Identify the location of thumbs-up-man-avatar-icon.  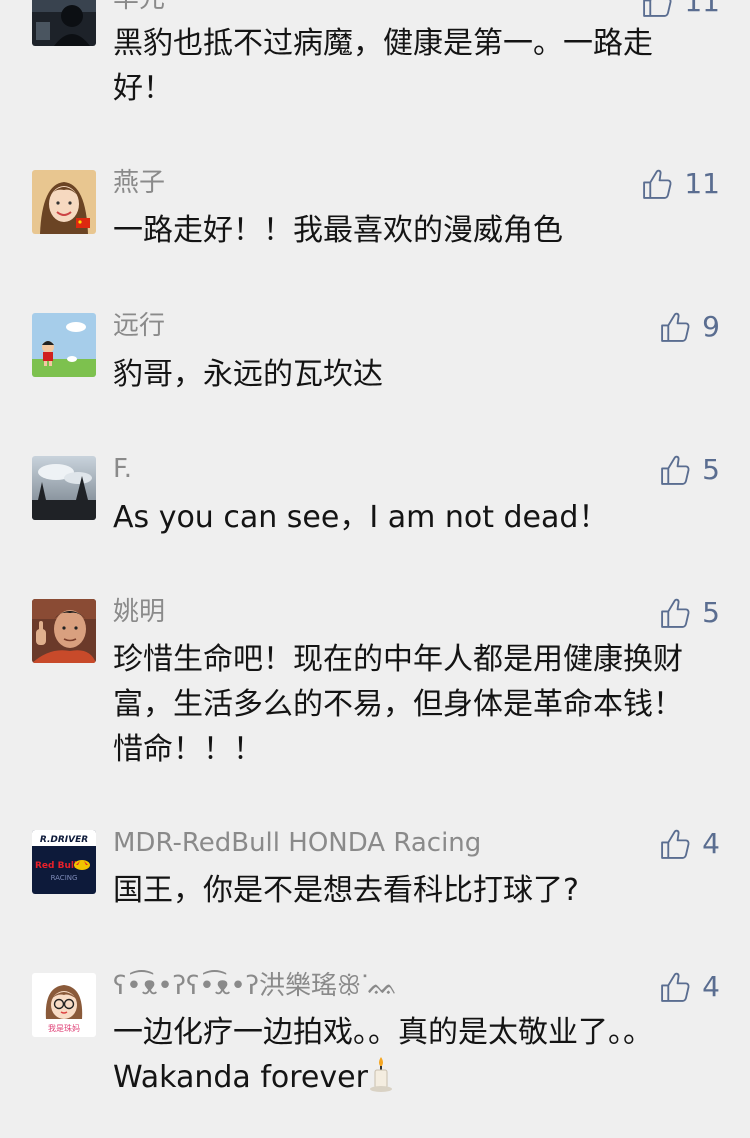
(64, 631).